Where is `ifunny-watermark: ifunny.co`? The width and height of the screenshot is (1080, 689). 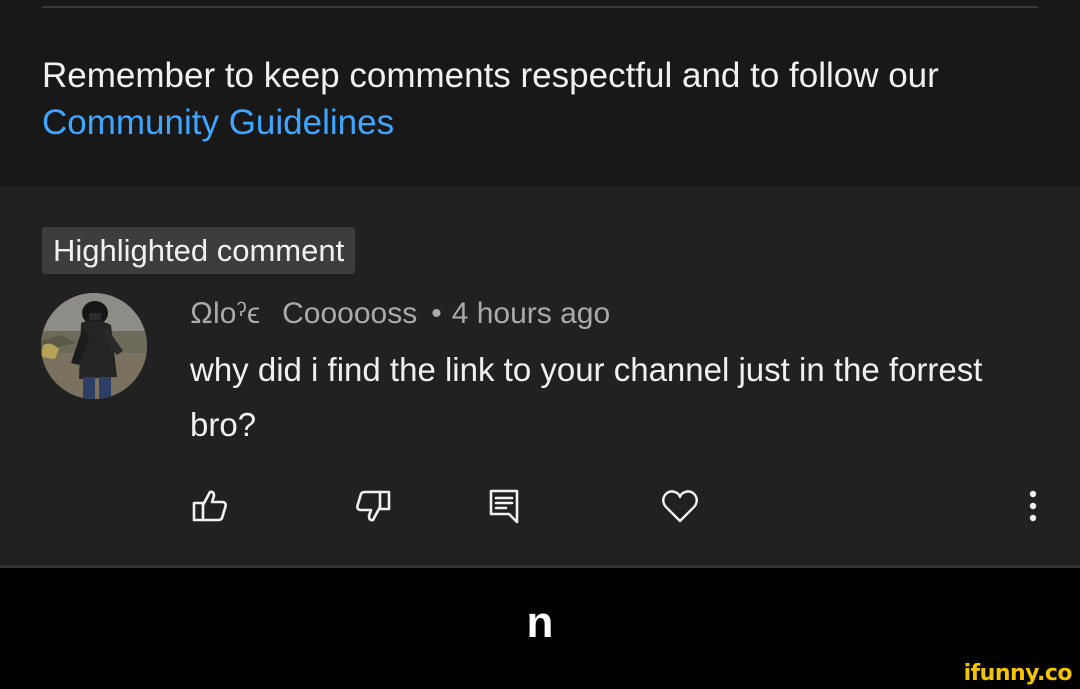
ifunny-watermark: ifunny.co is located at coordinates (1018, 673).